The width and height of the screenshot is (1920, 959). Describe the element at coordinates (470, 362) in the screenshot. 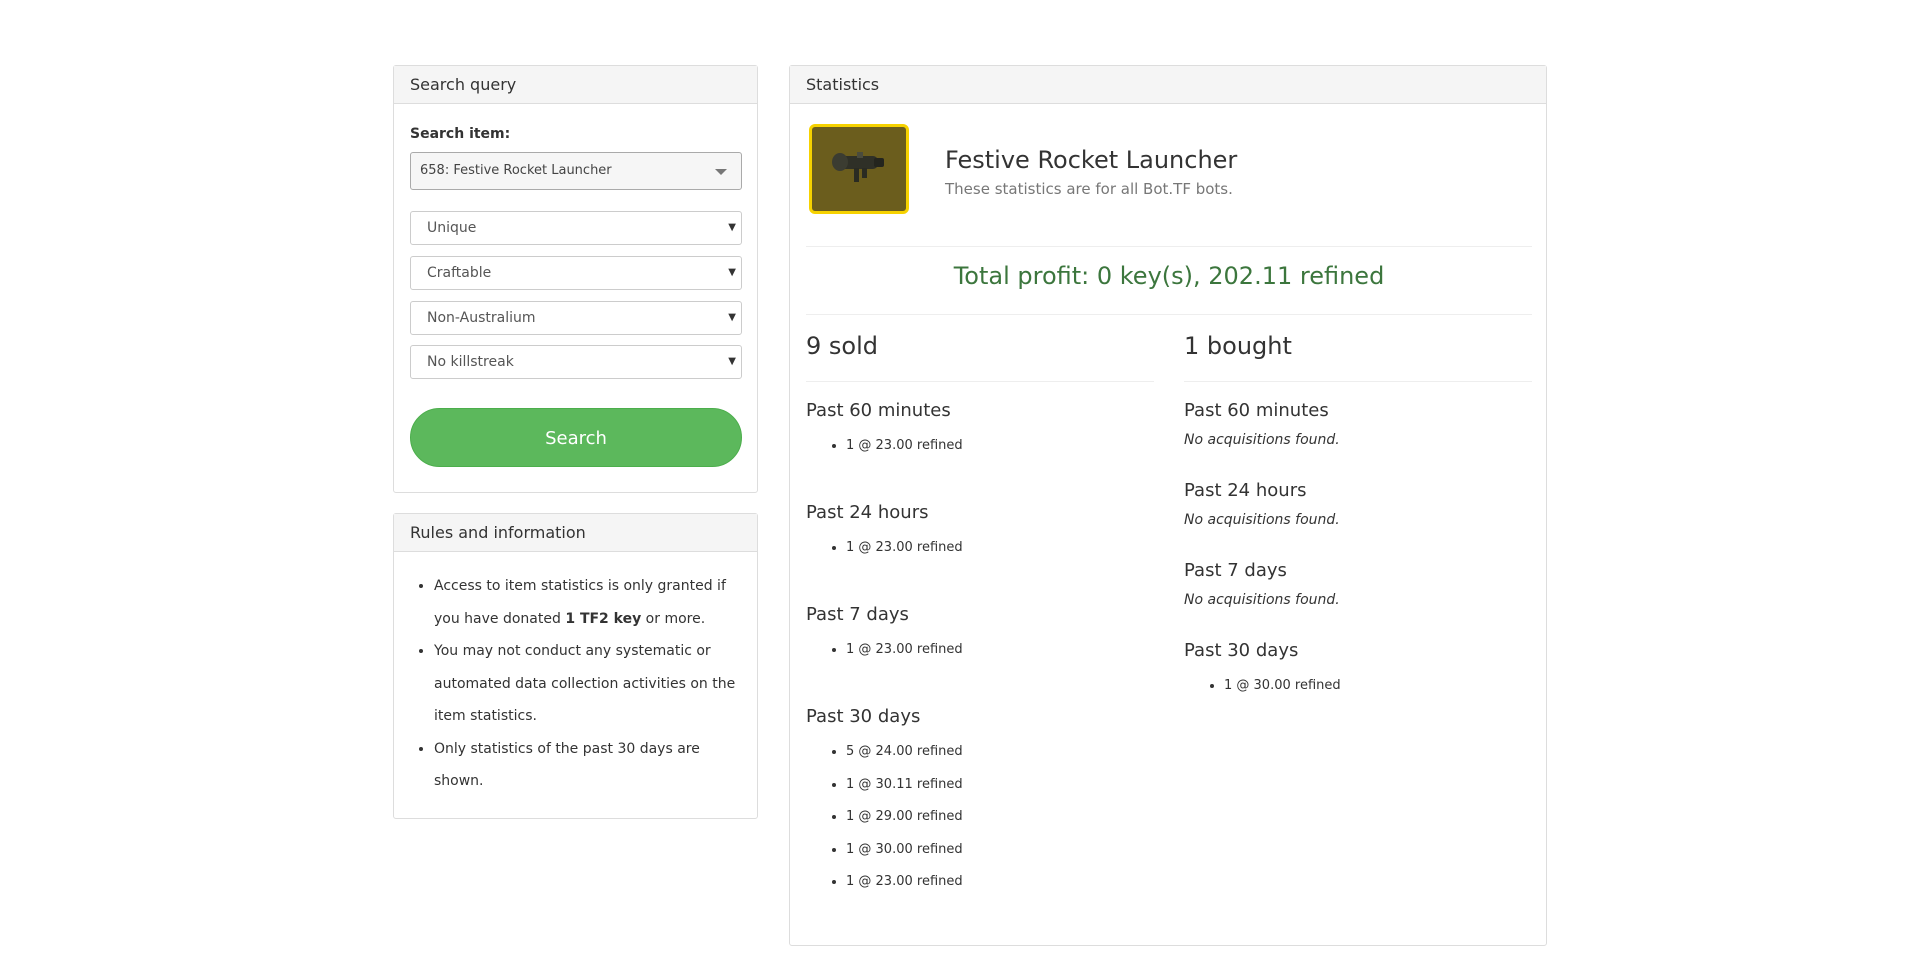

I see `killstreak-value: No killstreak` at that location.